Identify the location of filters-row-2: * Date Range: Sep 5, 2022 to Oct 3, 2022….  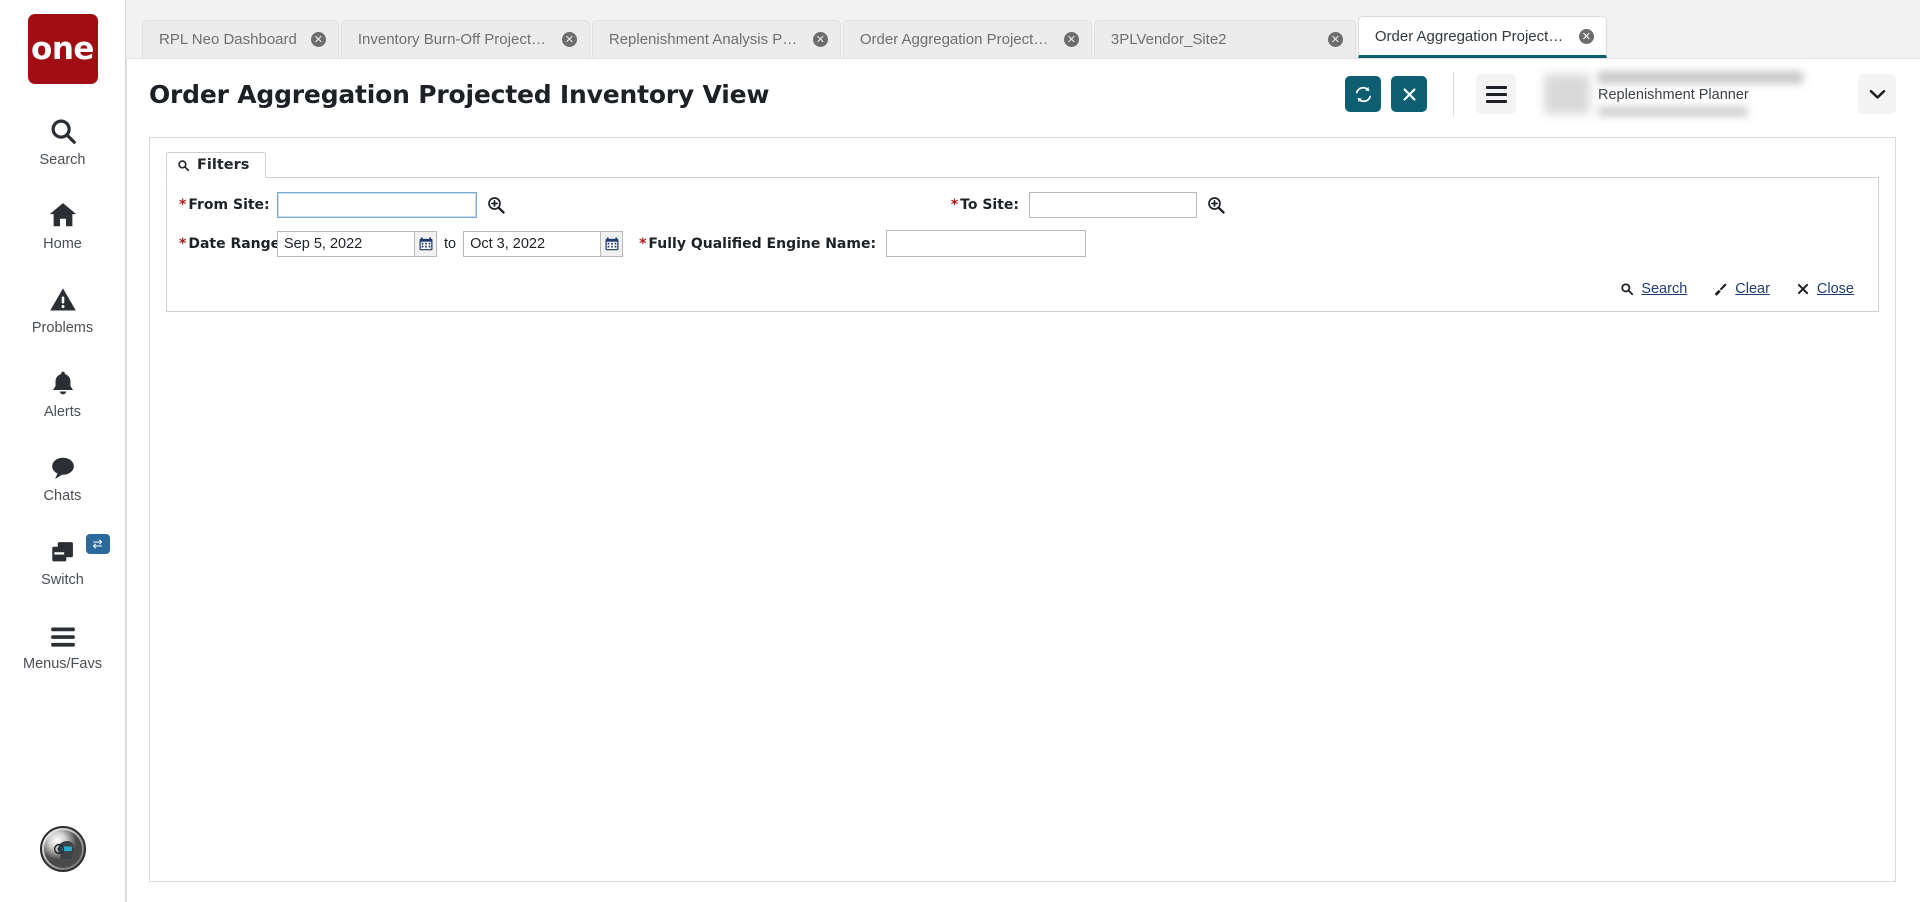
(1022, 243).